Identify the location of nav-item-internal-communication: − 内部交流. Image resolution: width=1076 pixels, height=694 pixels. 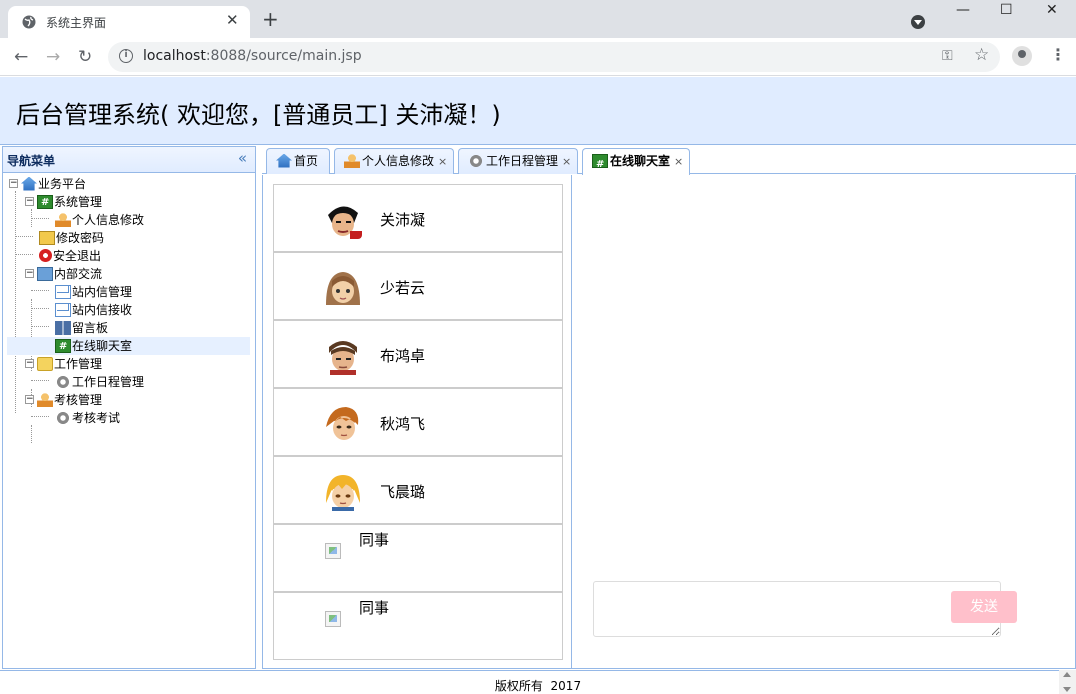
(63, 274).